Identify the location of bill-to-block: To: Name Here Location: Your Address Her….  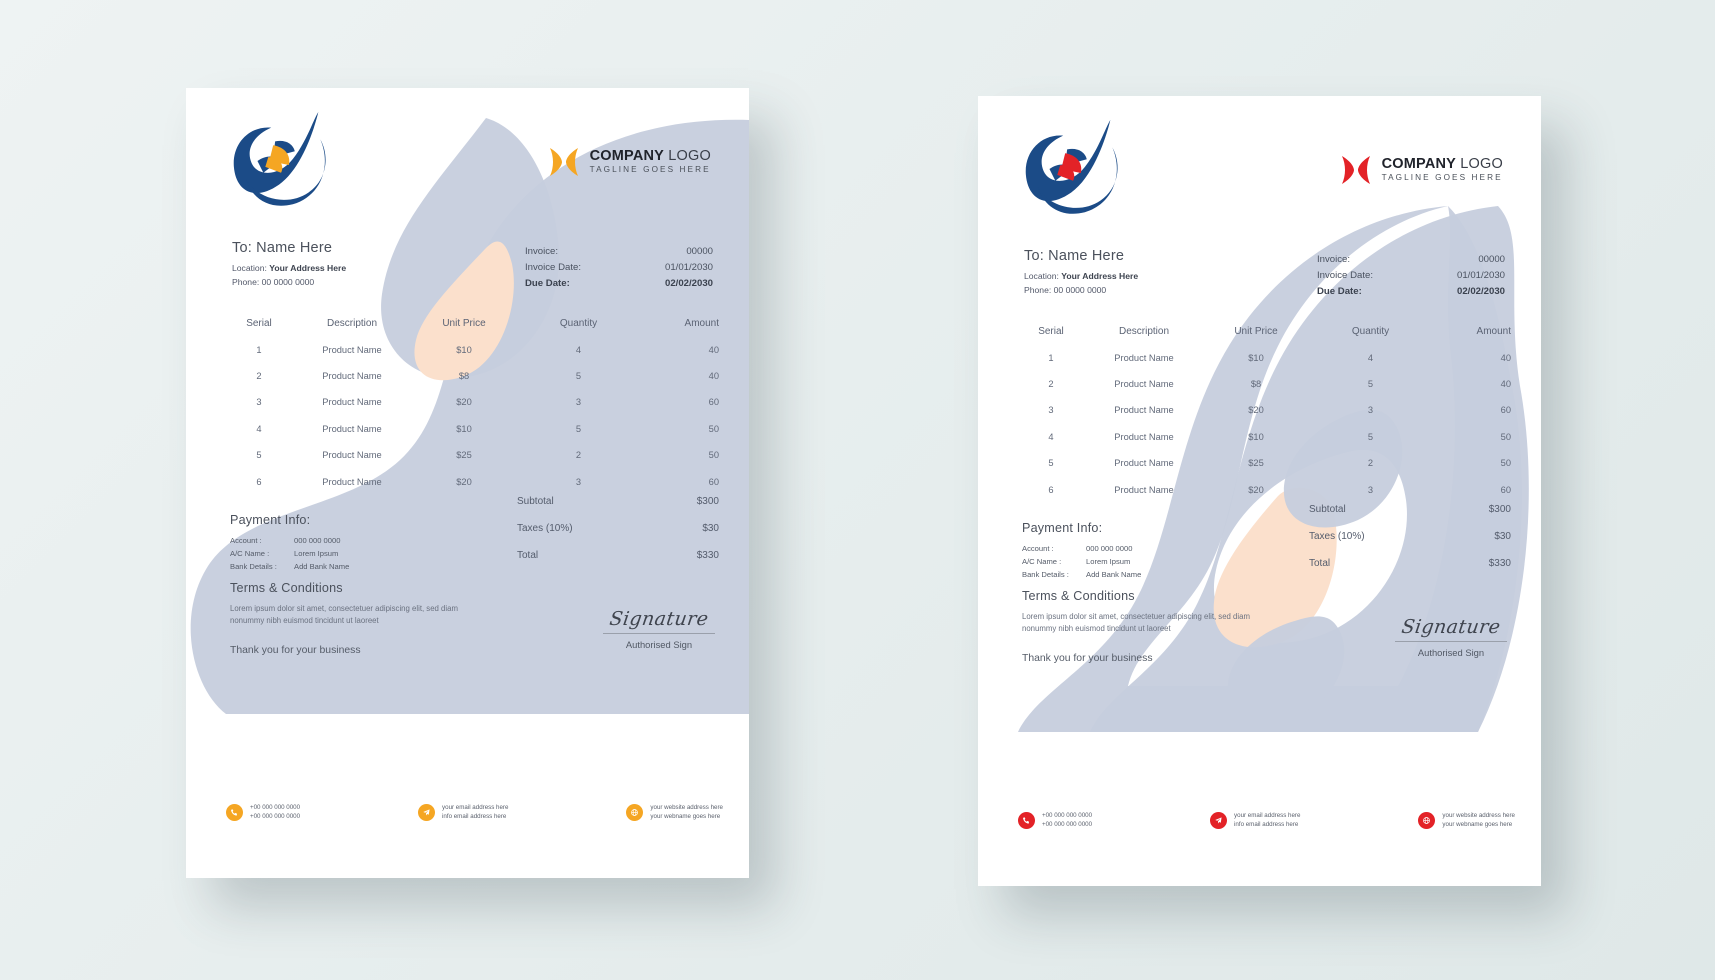
(289, 265).